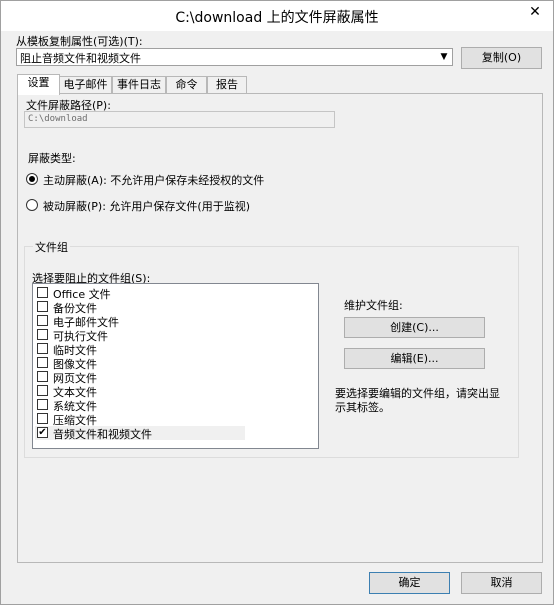 The width and height of the screenshot is (554, 605). What do you see at coordinates (234, 57) in the screenshot?
I see `template-select: 阻止音频文件和视频文件 ▼` at bounding box center [234, 57].